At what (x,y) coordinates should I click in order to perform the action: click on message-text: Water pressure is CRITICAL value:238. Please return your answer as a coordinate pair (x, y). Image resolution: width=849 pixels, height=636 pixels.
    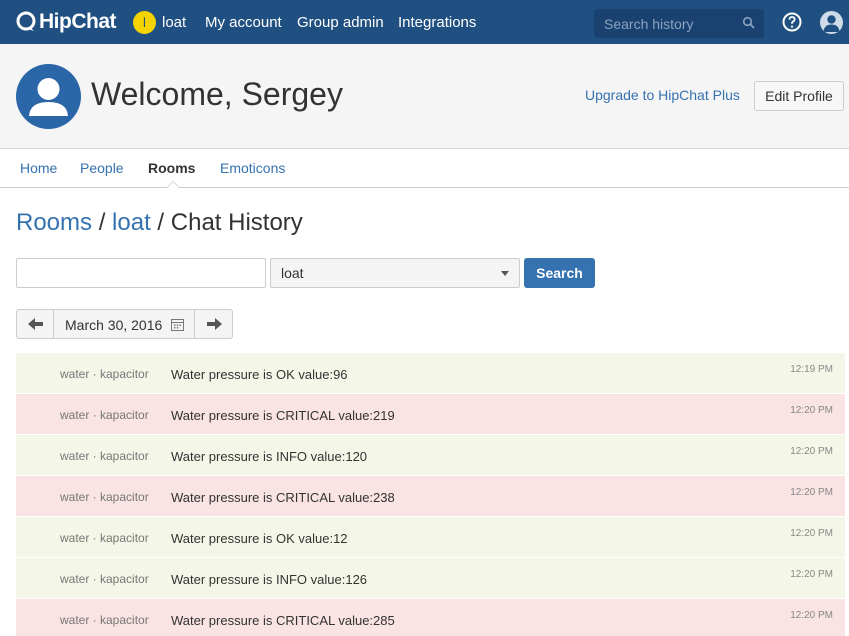
    Looking at the image, I should click on (283, 497).